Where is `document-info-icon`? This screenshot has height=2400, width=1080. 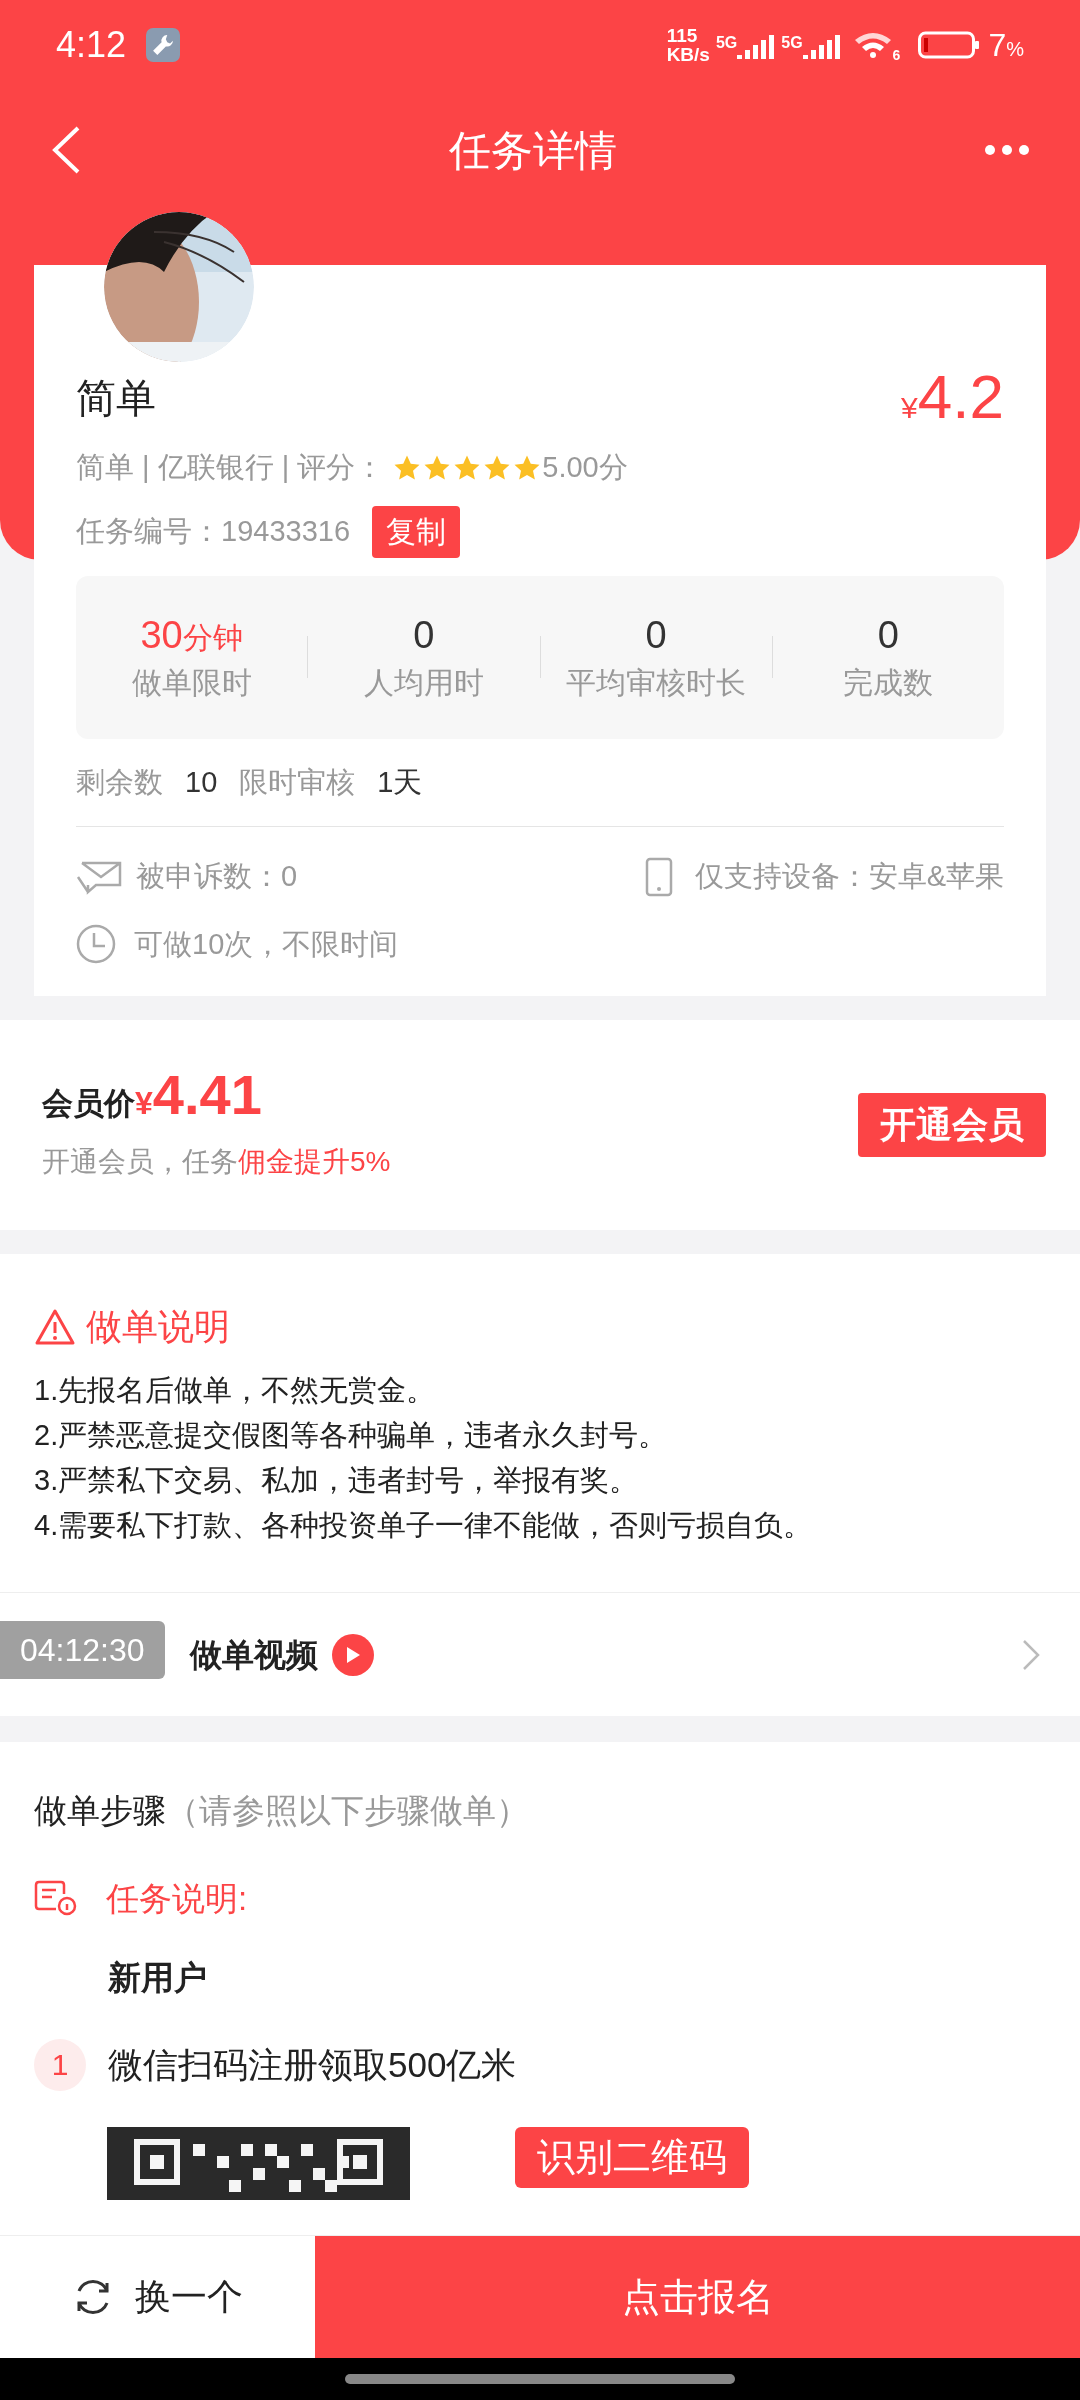
document-info-icon is located at coordinates (56, 1898).